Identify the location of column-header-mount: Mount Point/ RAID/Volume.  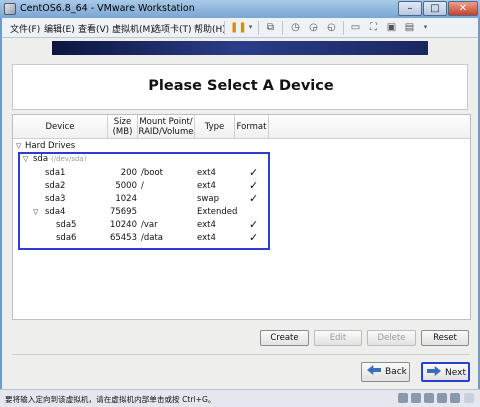
(166, 127).